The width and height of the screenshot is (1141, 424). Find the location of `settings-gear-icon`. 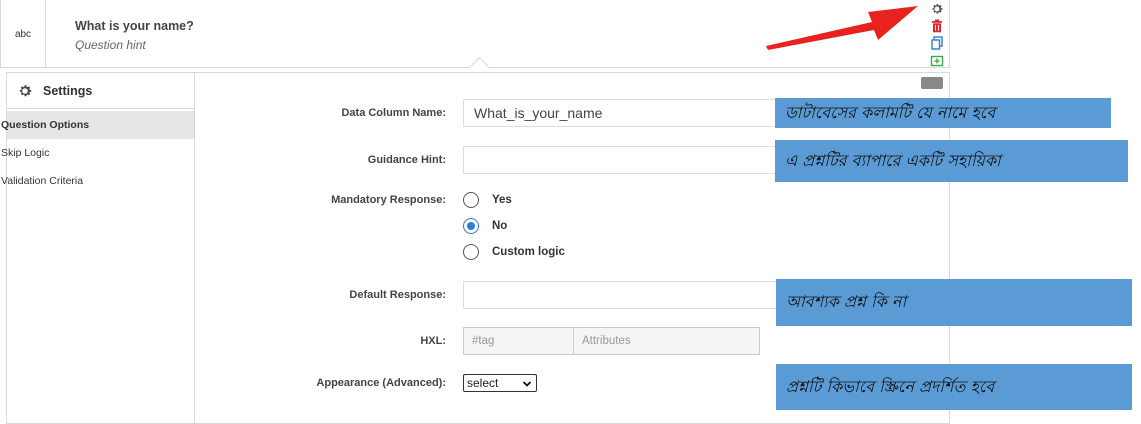

settings-gear-icon is located at coordinates (937, 9).